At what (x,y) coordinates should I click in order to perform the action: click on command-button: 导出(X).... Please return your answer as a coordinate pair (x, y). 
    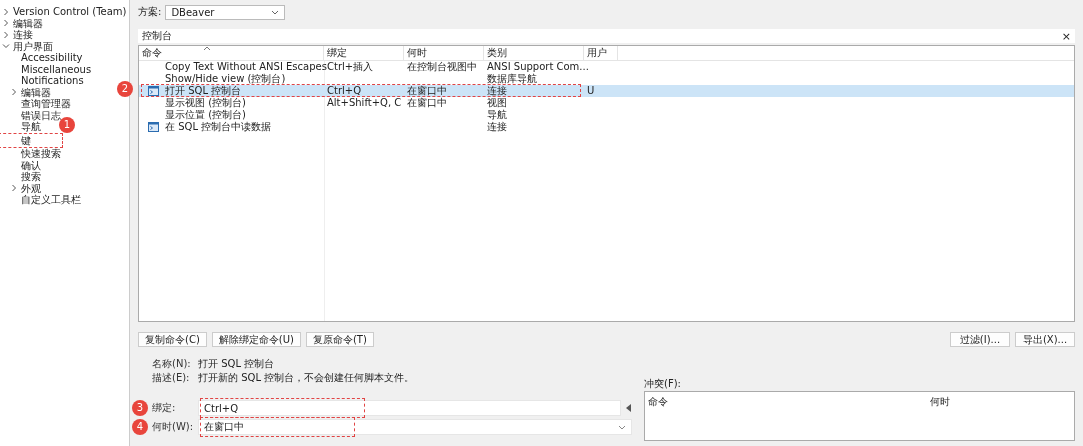
    Looking at the image, I should click on (1045, 339).